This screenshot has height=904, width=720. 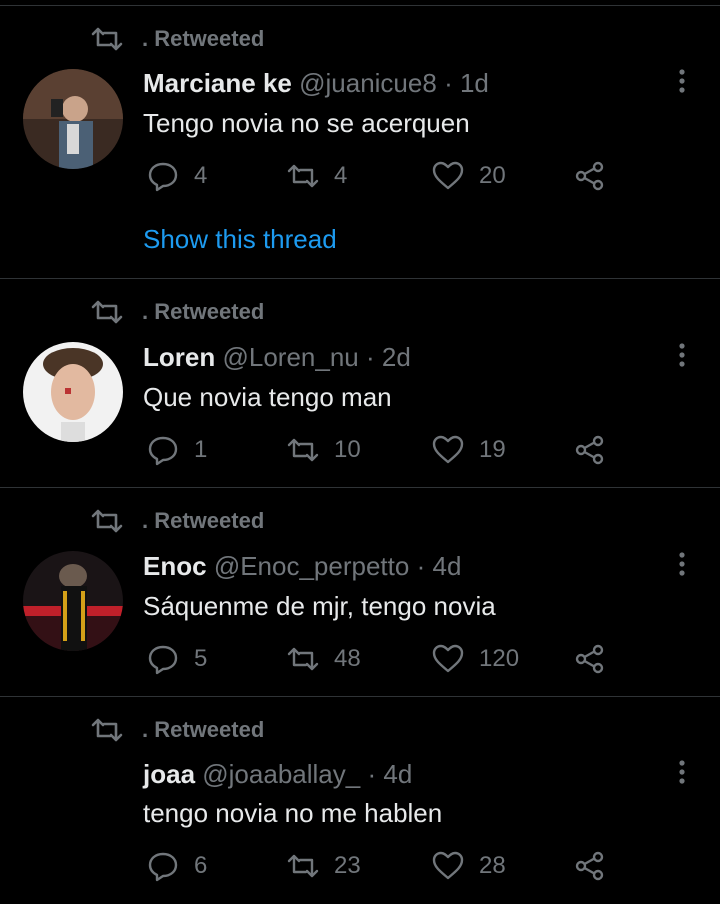 What do you see at coordinates (347, 865) in the screenshot?
I see `retweet-count: 23` at bounding box center [347, 865].